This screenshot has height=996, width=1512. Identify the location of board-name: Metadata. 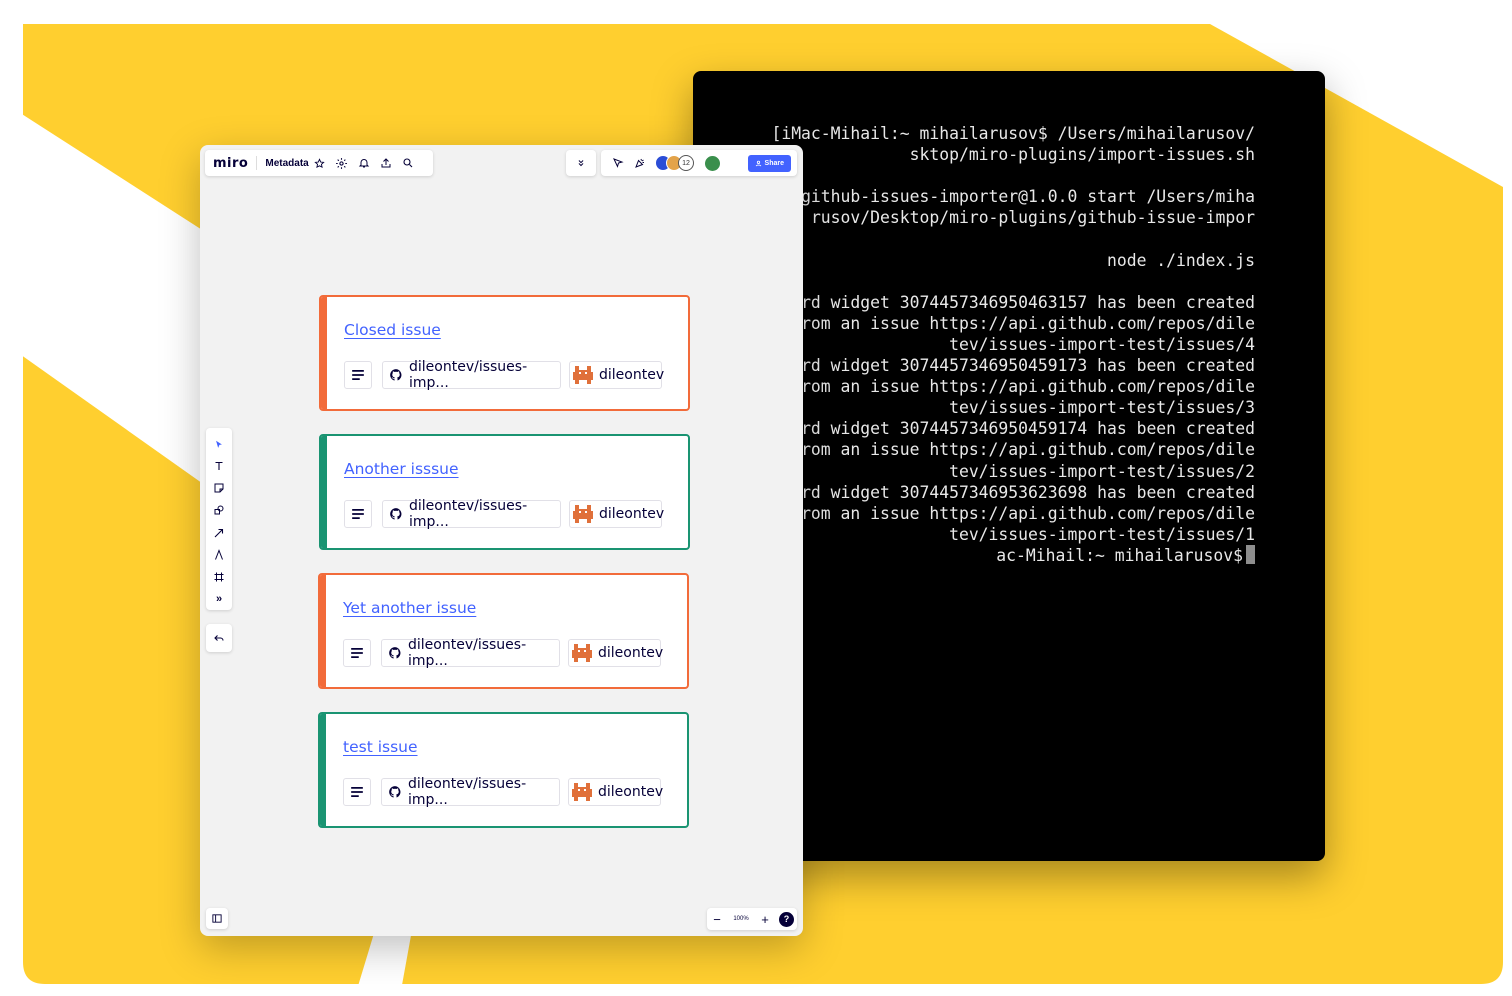
(286, 163).